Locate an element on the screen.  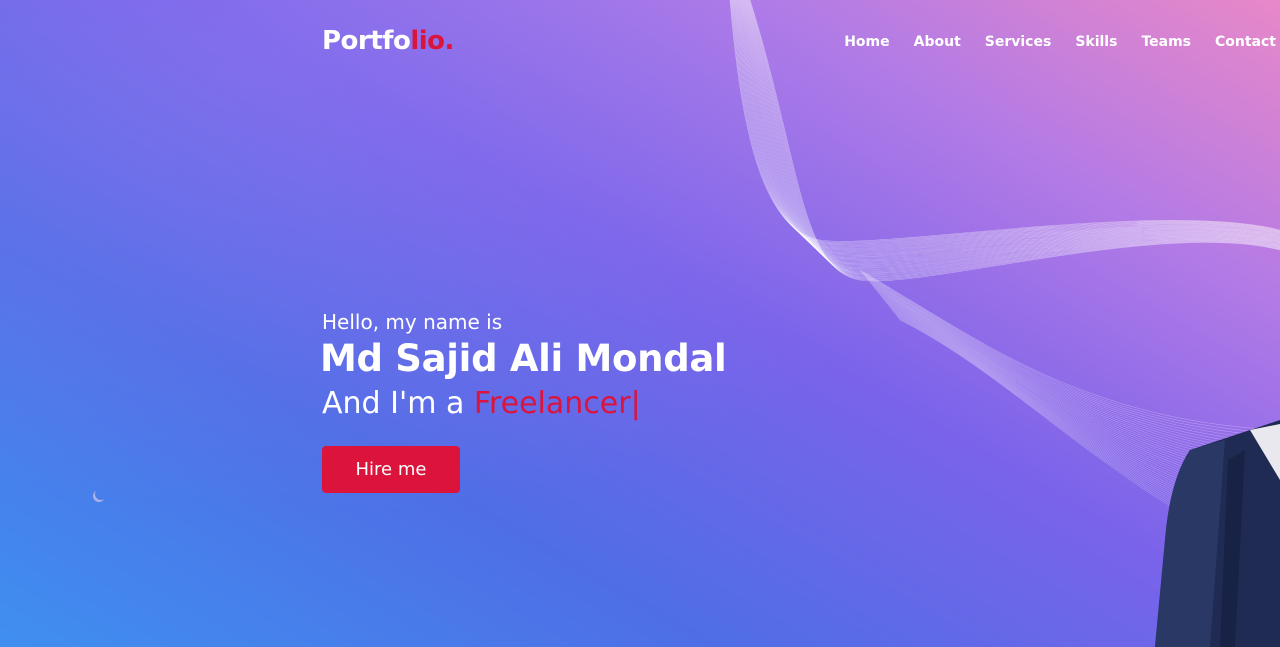
typing-cursor: | is located at coordinates (635, 403).